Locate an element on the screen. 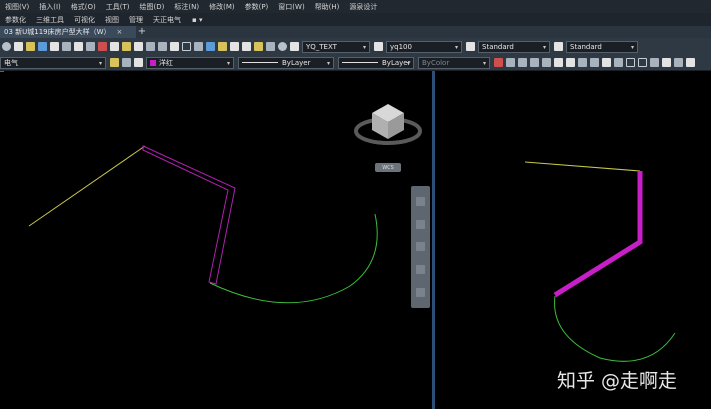  rectangle-icon is located at coordinates (630, 62).